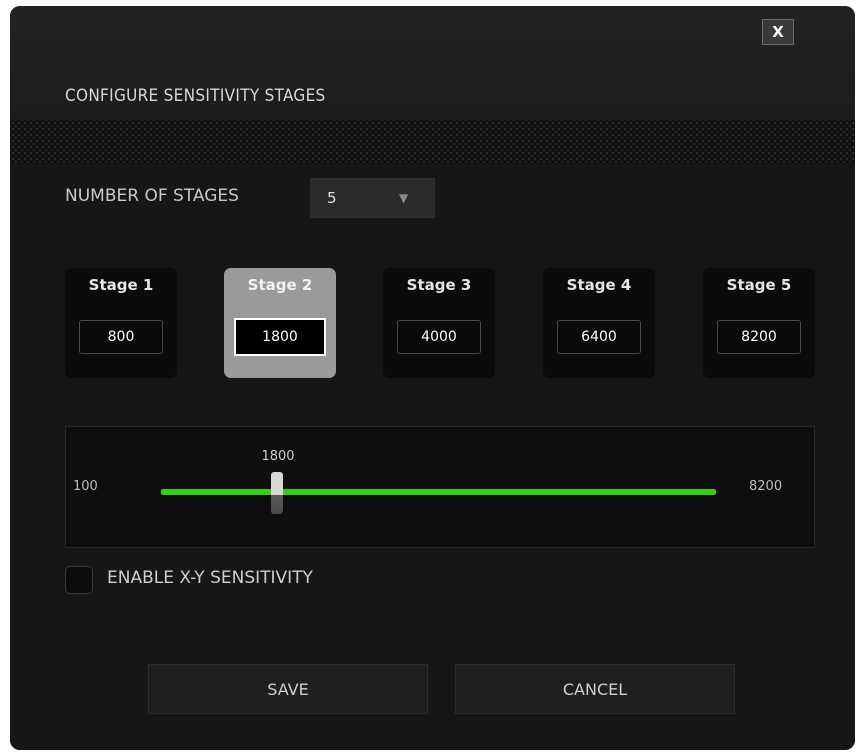  I want to click on cancel-button: CANCEL, so click(595, 689).